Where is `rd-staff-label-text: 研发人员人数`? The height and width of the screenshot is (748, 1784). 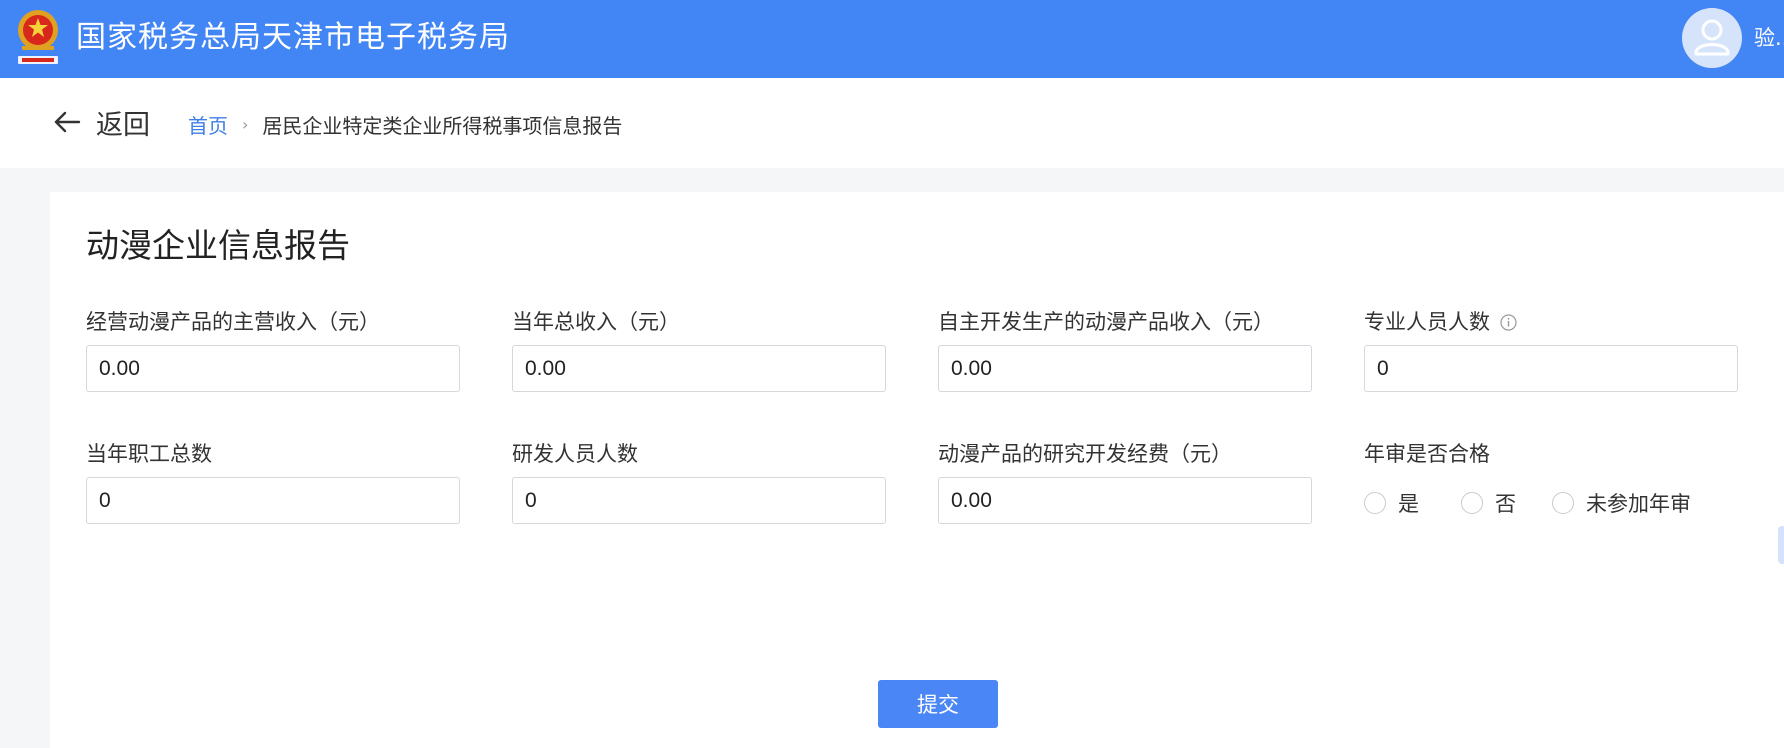
rd-staff-label-text: 研发人员人数 is located at coordinates (575, 454).